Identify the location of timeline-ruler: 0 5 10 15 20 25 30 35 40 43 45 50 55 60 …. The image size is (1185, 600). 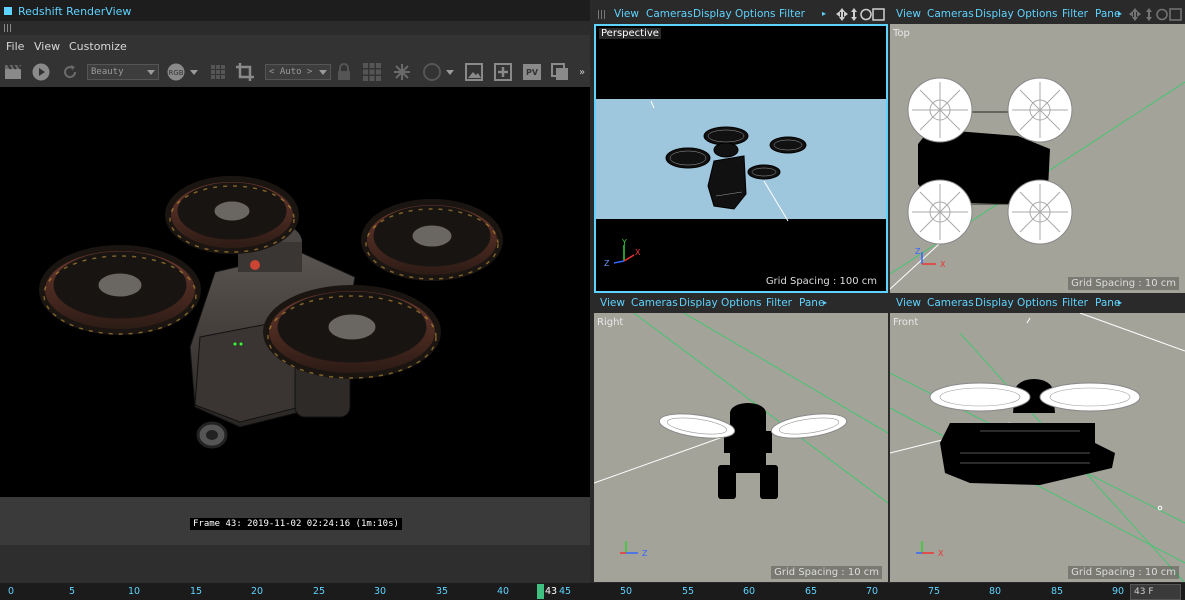
(592, 591).